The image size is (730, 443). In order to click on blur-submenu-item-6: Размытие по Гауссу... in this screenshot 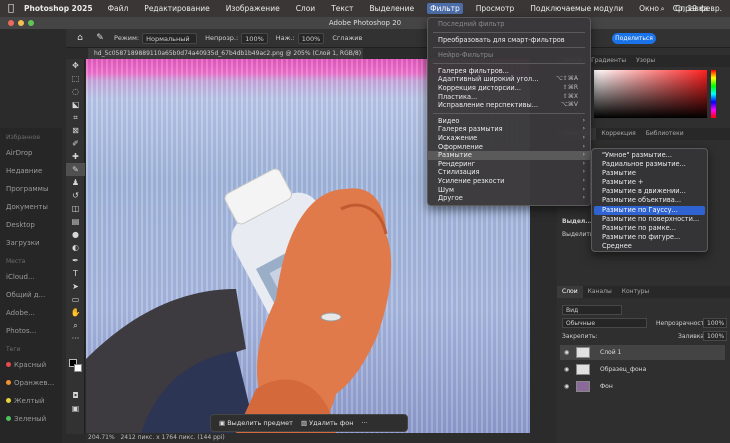, I will do `click(649, 210)`.